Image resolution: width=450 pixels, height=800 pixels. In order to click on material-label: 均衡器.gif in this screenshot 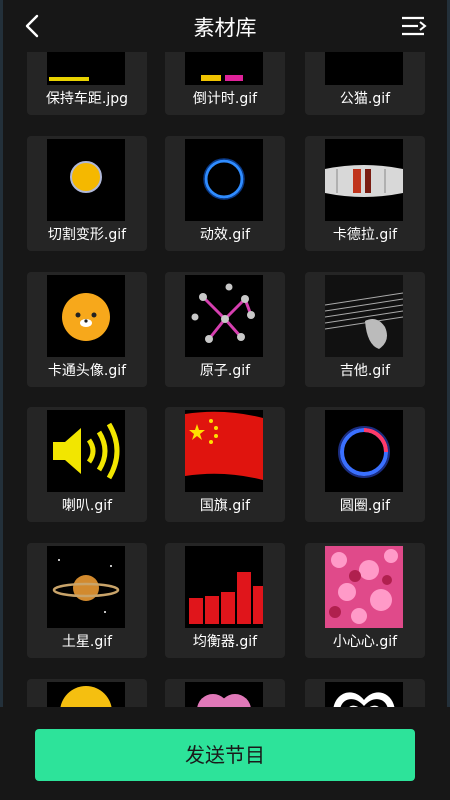, I will do `click(225, 642)`.